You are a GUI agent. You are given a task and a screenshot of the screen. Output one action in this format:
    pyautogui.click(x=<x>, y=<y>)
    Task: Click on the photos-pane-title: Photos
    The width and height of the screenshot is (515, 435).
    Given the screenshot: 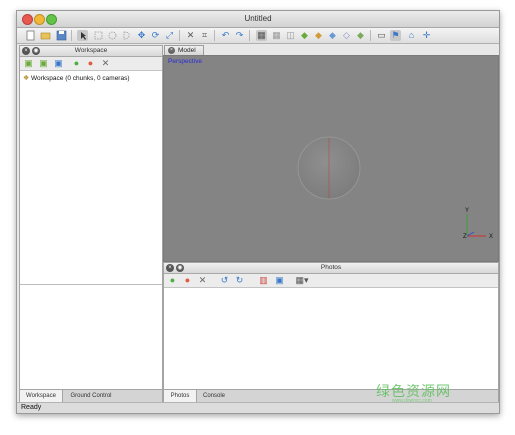 What is the action you would take?
    pyautogui.click(x=331, y=267)
    